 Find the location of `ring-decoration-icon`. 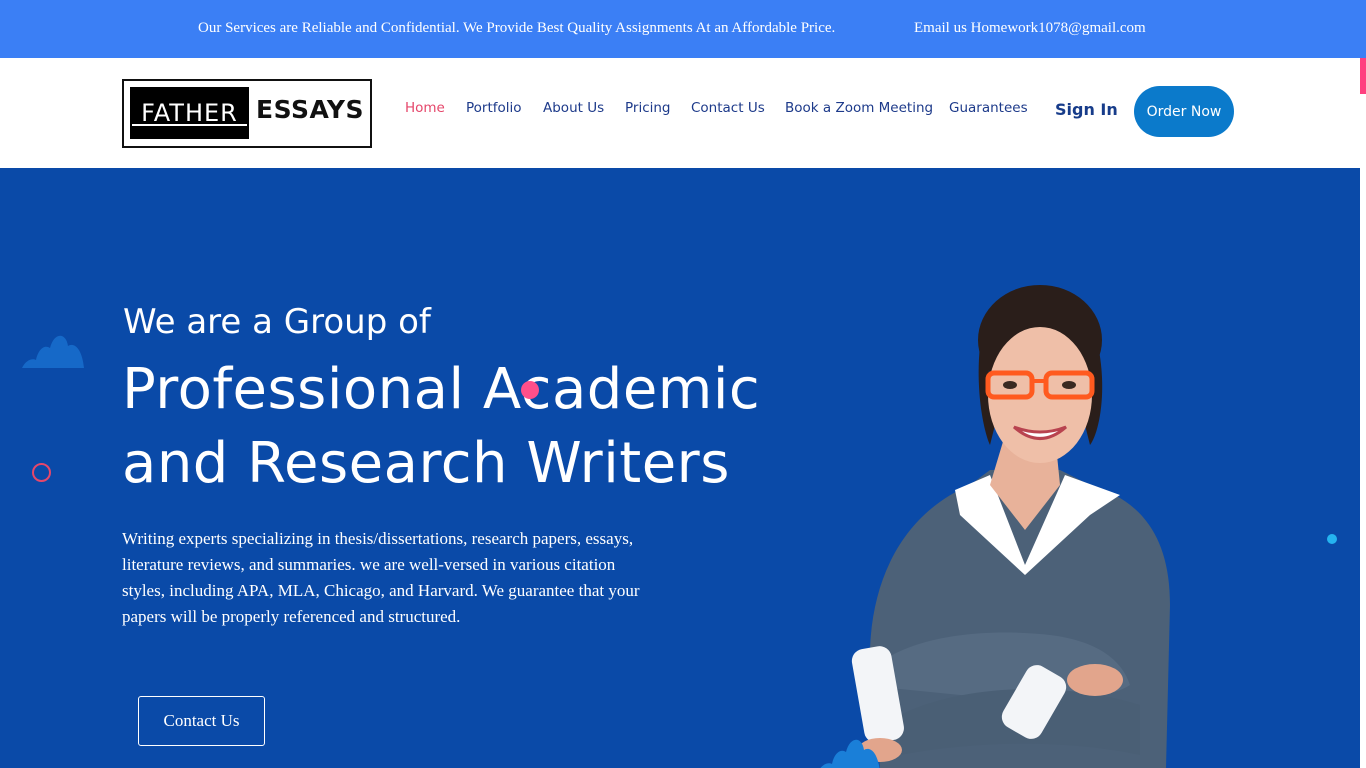

ring-decoration-icon is located at coordinates (41, 472).